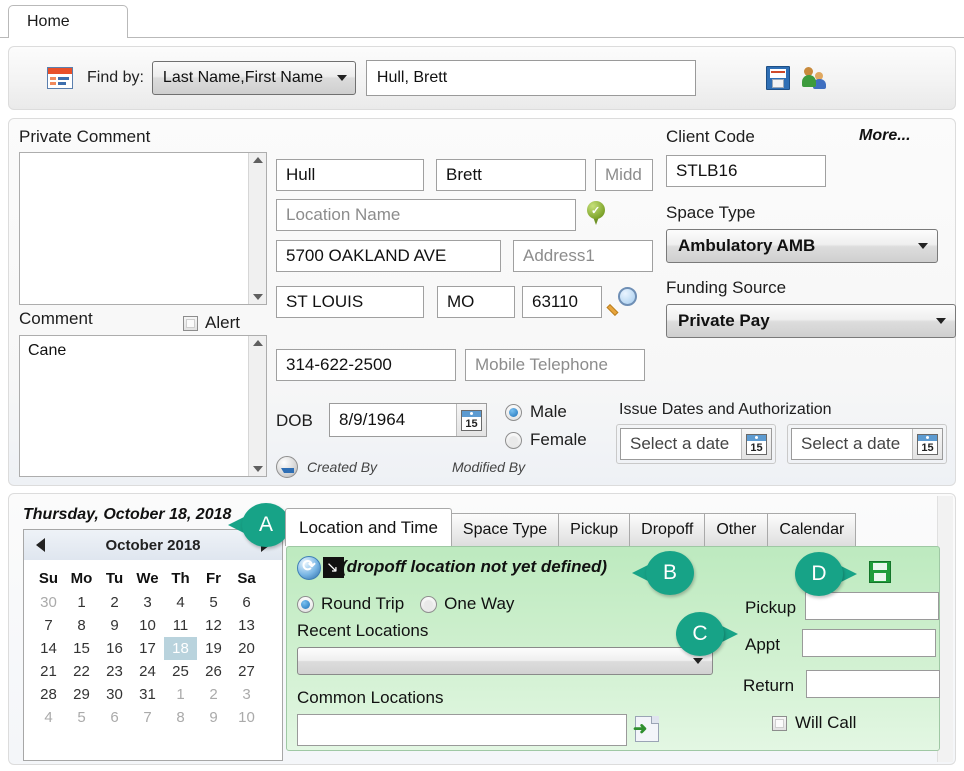  What do you see at coordinates (513, 440) in the screenshot?
I see `female-radio` at bounding box center [513, 440].